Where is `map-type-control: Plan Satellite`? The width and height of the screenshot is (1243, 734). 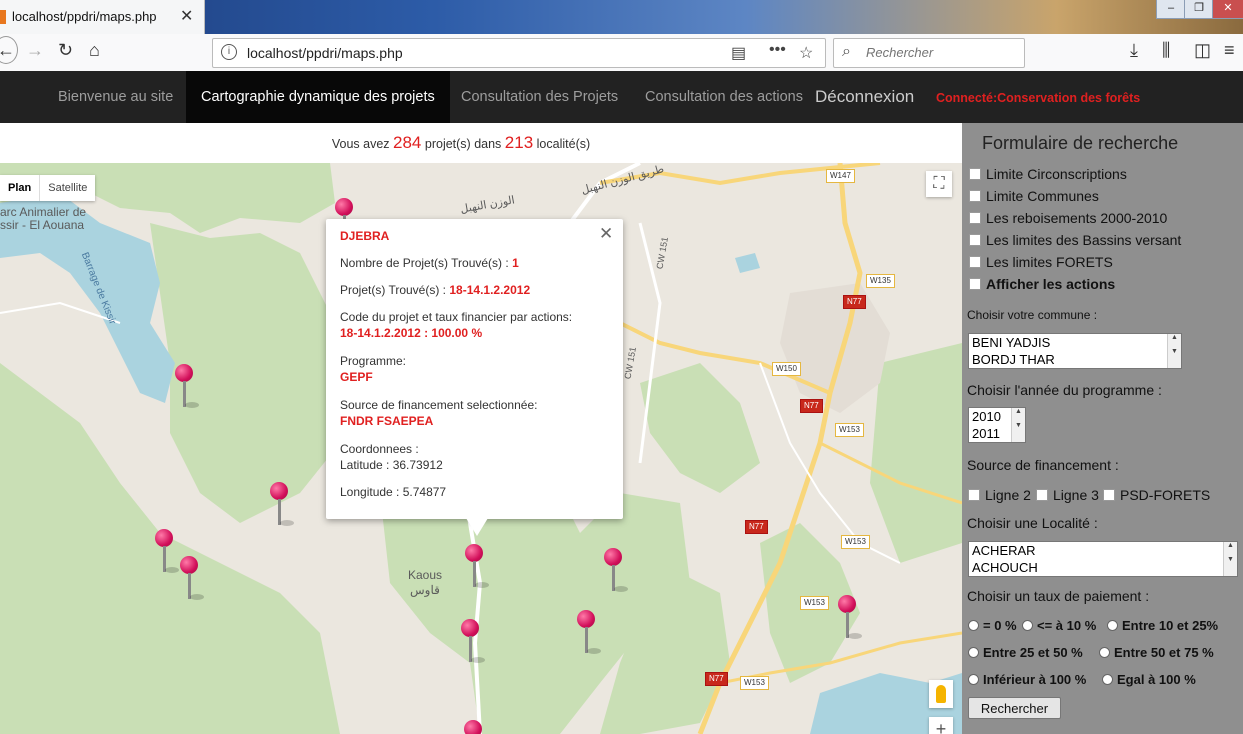
map-type-control: Plan Satellite is located at coordinates (48, 188).